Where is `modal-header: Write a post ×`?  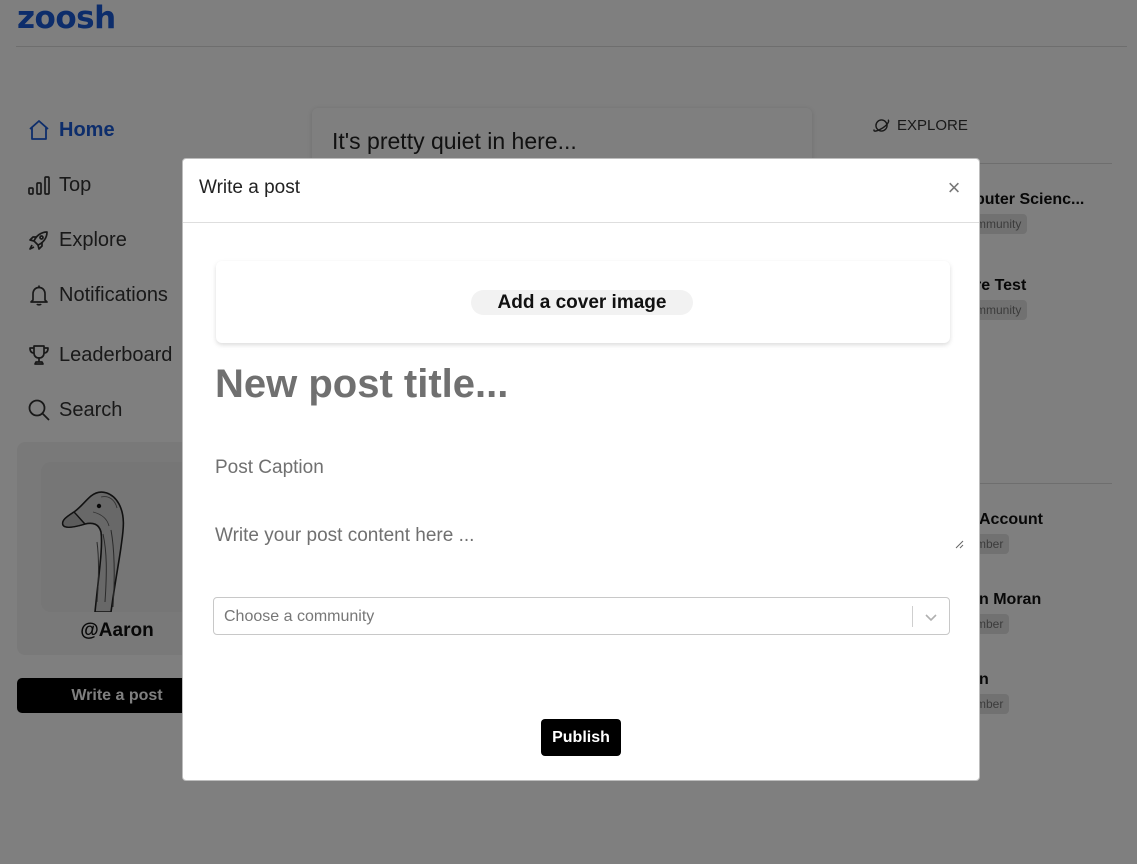
modal-header: Write a post × is located at coordinates (581, 191).